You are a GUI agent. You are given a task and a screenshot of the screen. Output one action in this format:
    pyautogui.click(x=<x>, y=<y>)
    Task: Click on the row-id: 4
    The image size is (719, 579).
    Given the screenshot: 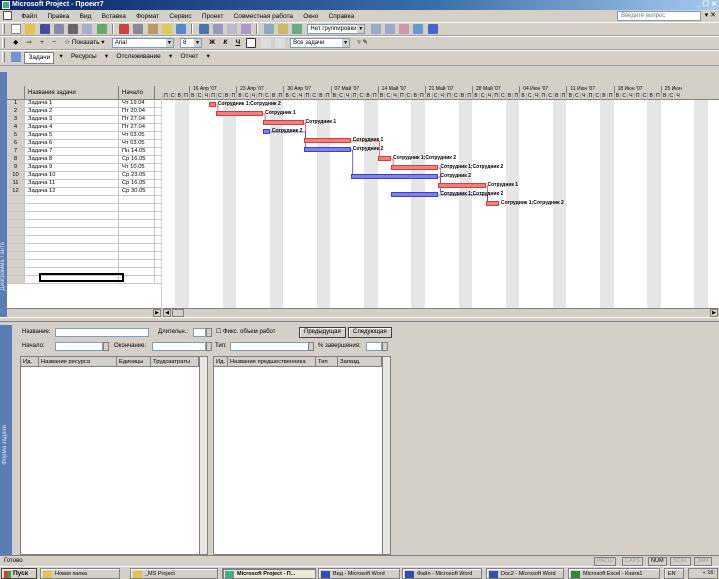 What is the action you would take?
    pyautogui.click(x=16, y=127)
    